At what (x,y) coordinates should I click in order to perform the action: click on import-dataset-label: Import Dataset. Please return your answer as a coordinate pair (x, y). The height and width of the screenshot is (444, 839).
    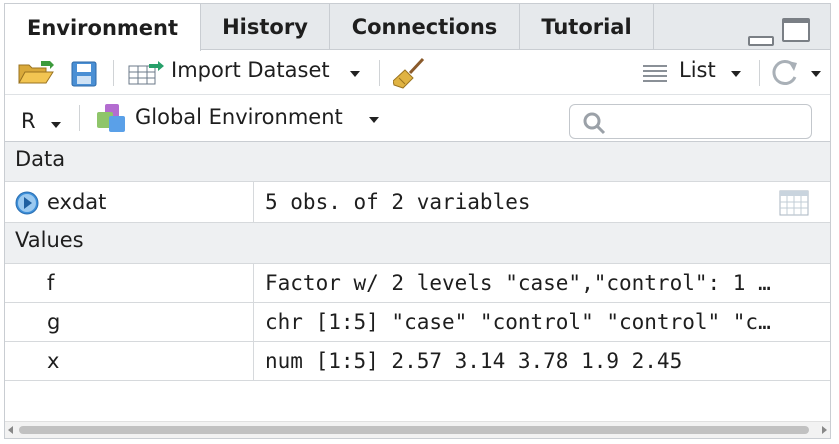
    Looking at the image, I should click on (250, 70).